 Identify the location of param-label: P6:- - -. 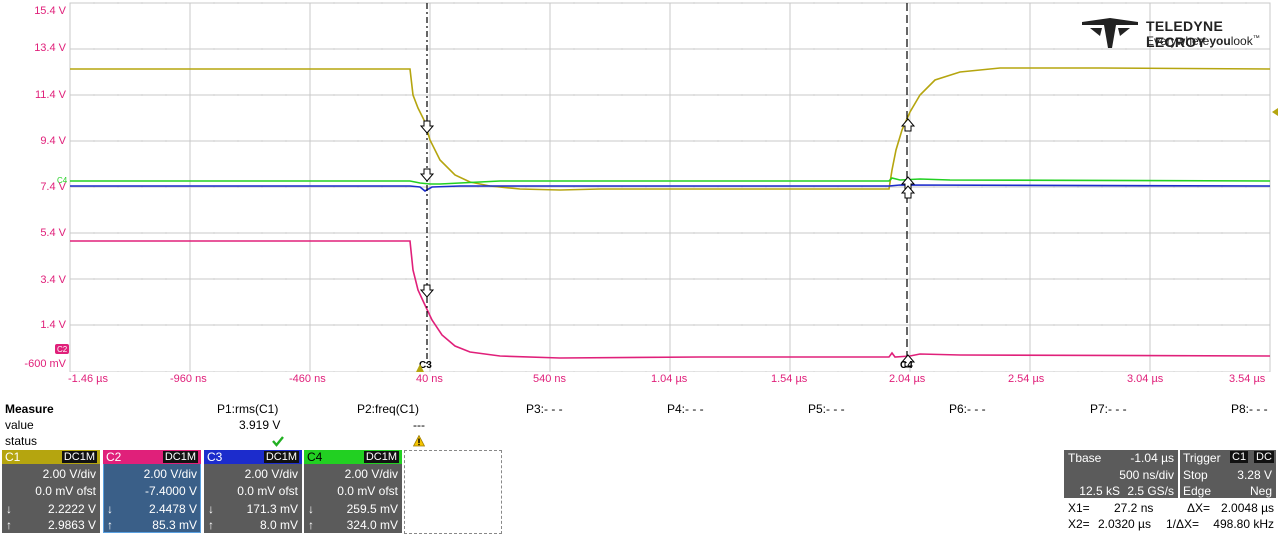
(967, 409).